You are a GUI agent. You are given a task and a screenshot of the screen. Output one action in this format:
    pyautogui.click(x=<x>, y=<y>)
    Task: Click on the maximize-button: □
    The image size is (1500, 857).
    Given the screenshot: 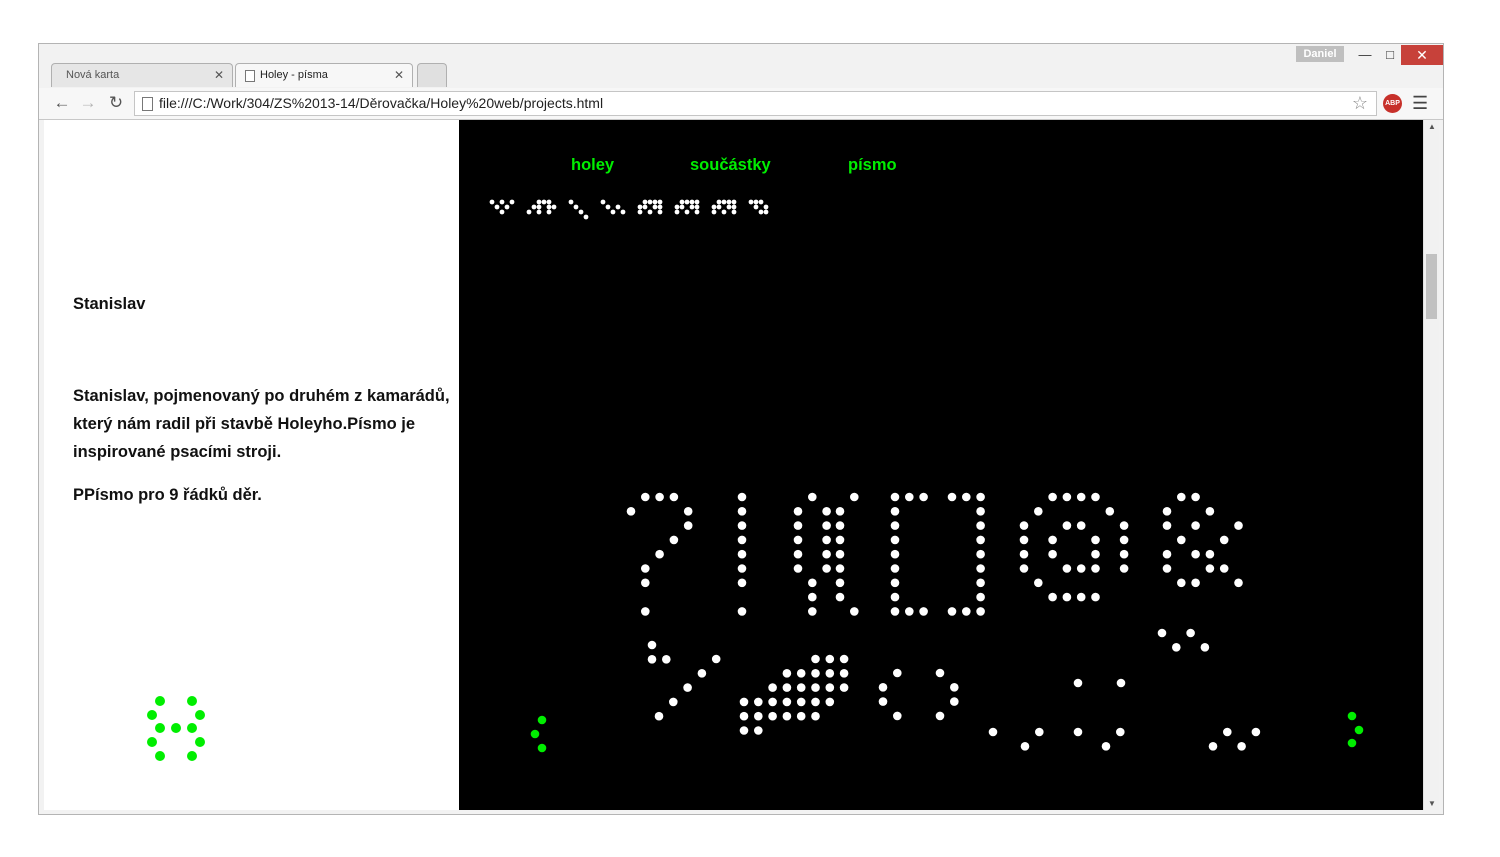 What is the action you would take?
    pyautogui.click(x=1390, y=55)
    